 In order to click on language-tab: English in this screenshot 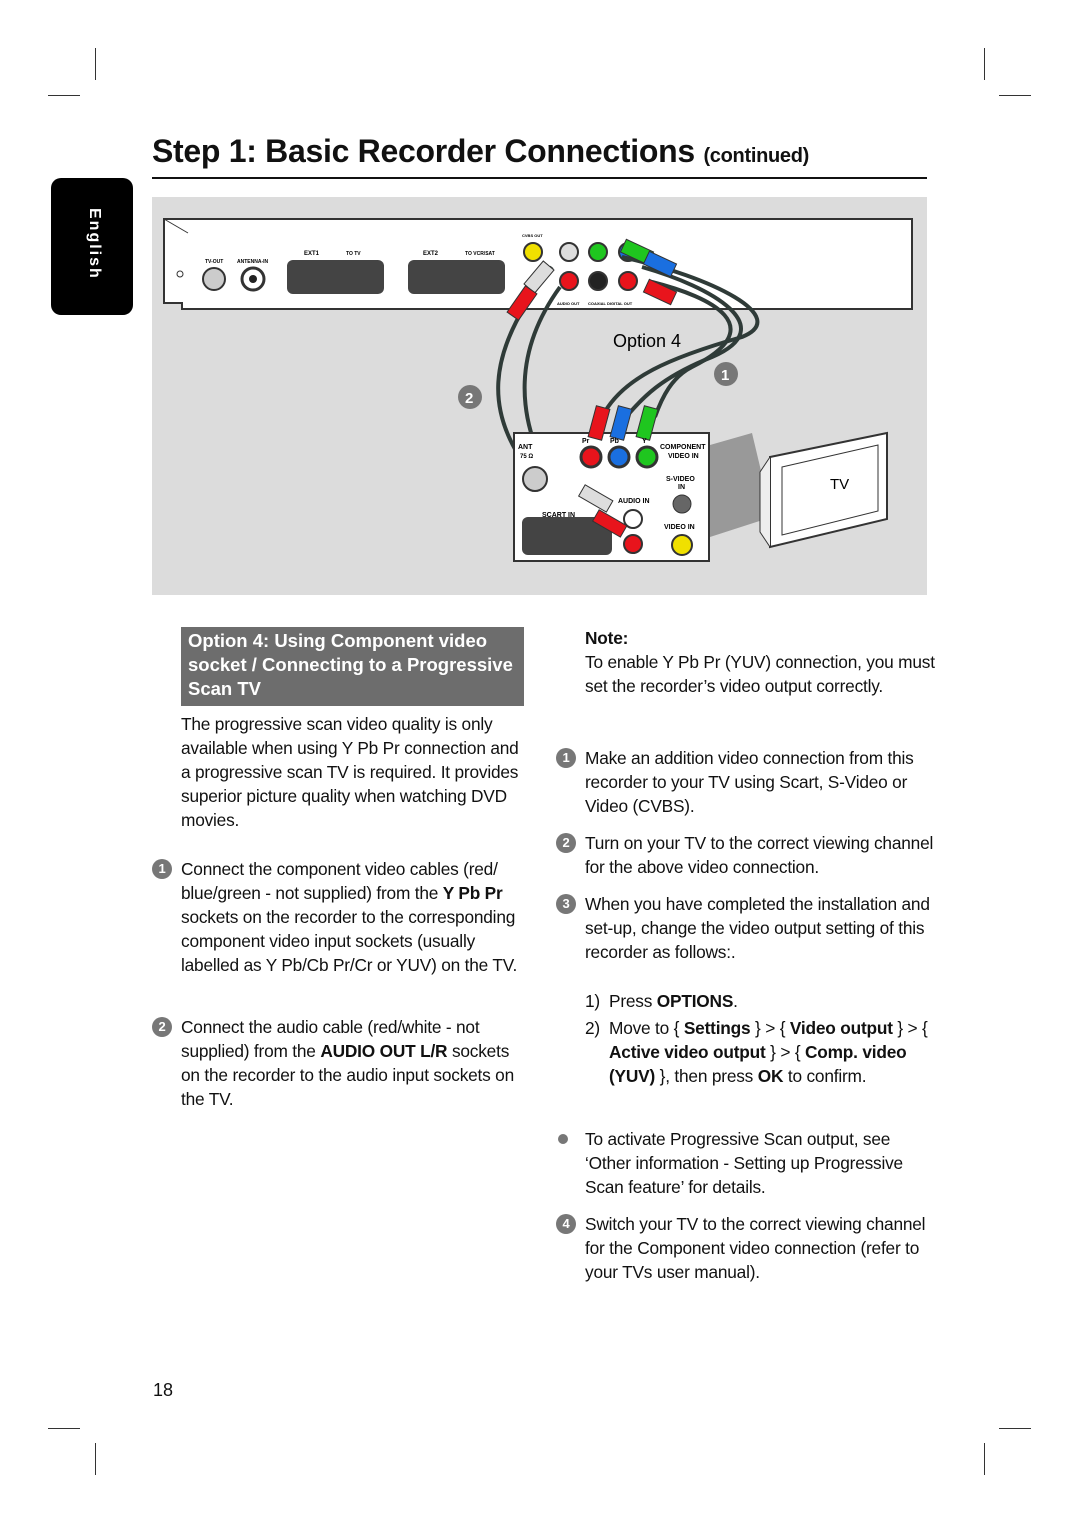, I will do `click(92, 246)`.